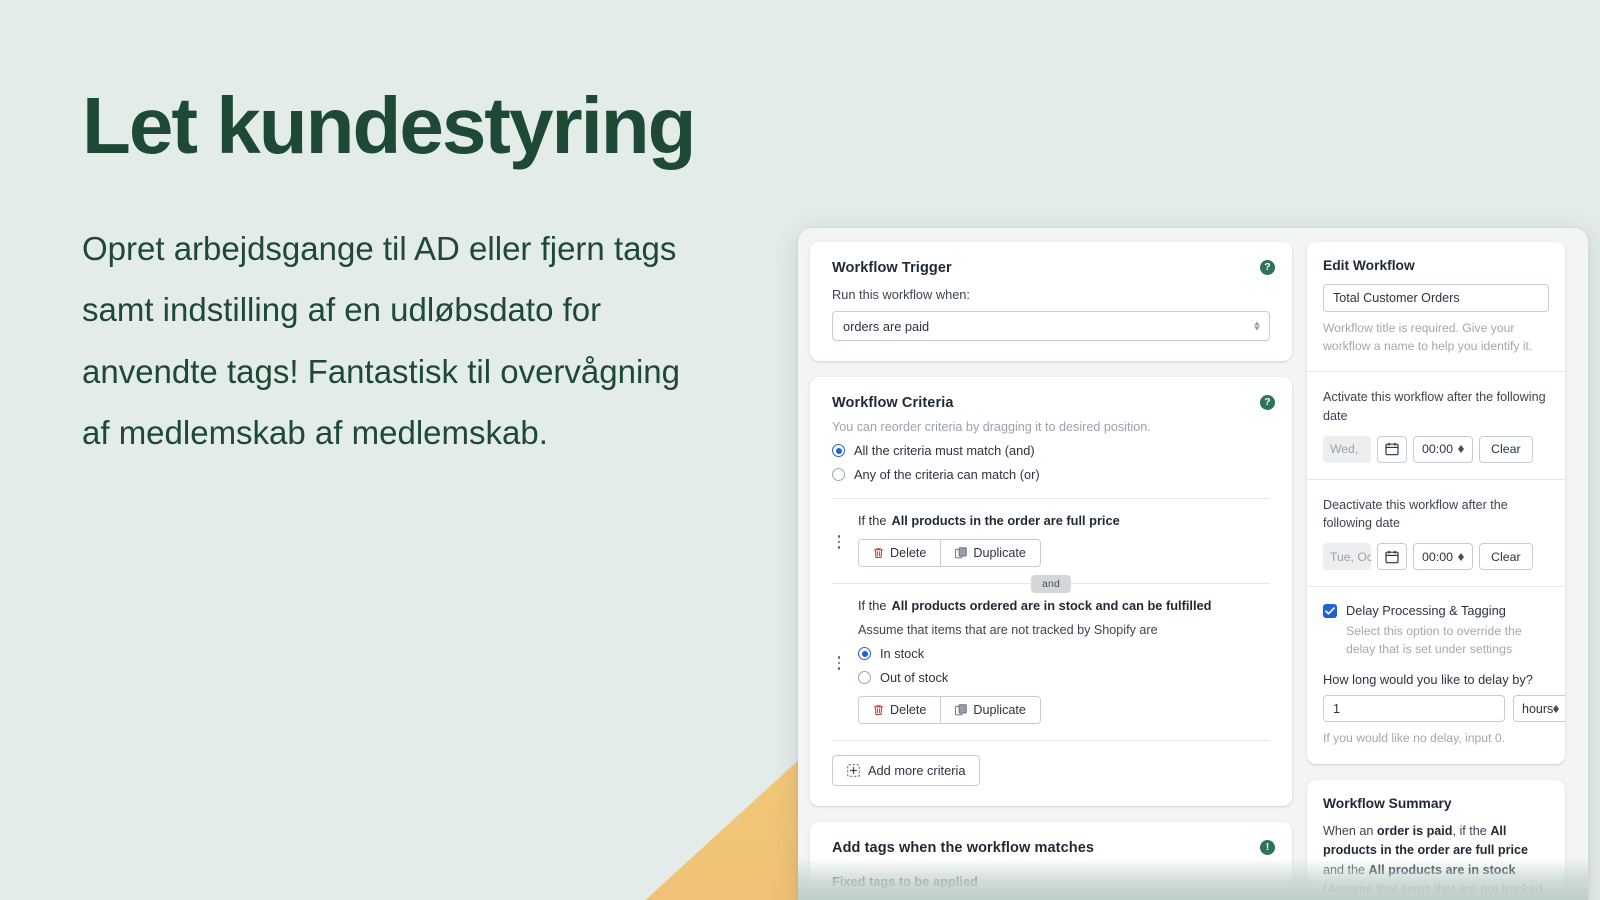 This screenshot has height=900, width=1600. Describe the element at coordinates (963, 848) in the screenshot. I see `add-tags-title: Add tags when the workflow matches` at that location.